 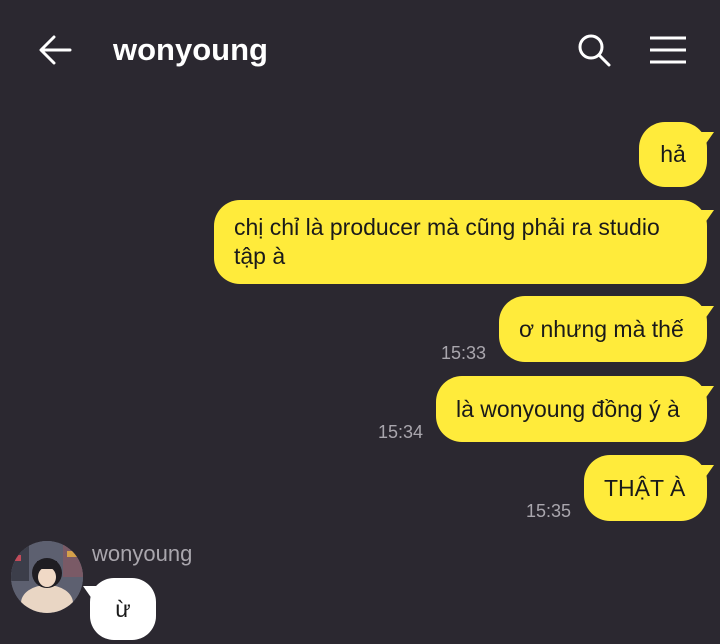 I want to click on back-button, so click(x=55, y=50).